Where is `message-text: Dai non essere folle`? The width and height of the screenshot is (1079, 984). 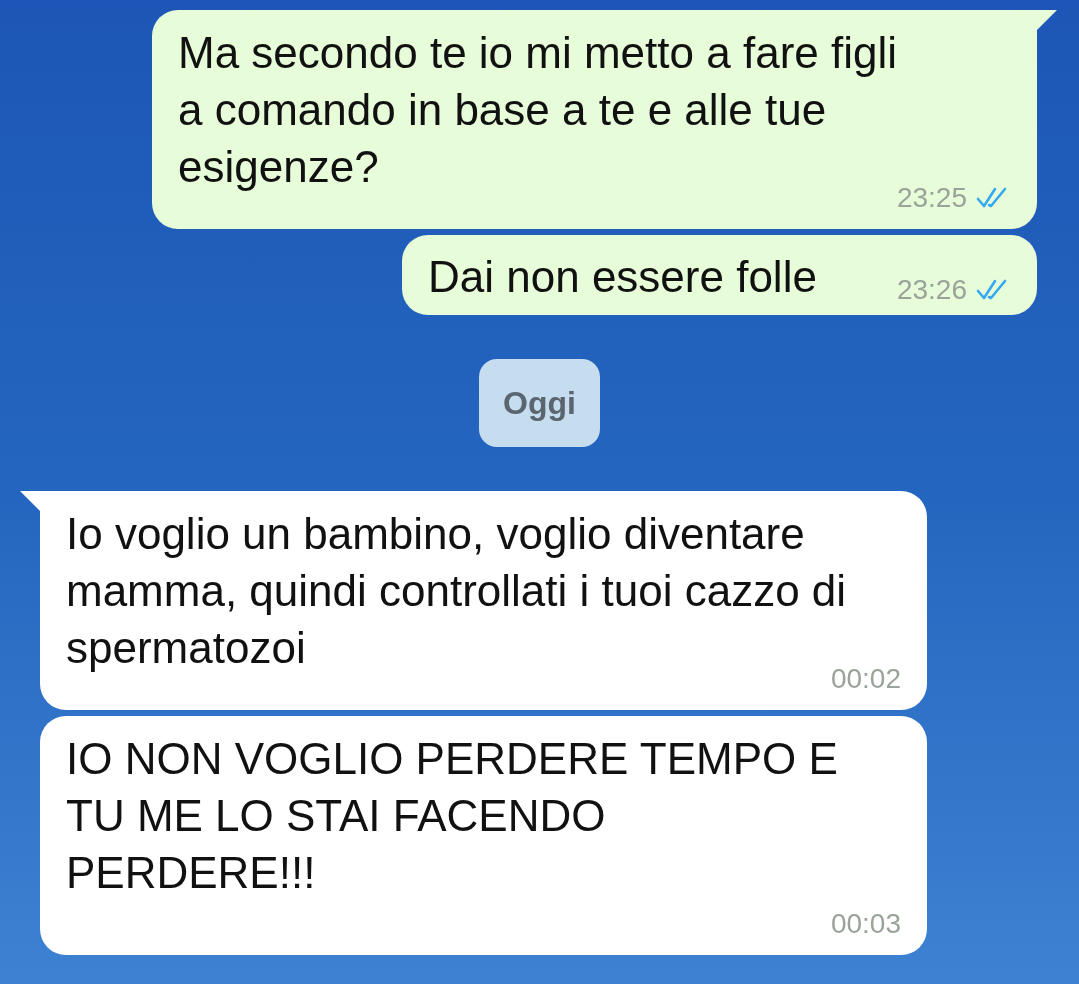
message-text: Dai non essere folle is located at coordinates (622, 277).